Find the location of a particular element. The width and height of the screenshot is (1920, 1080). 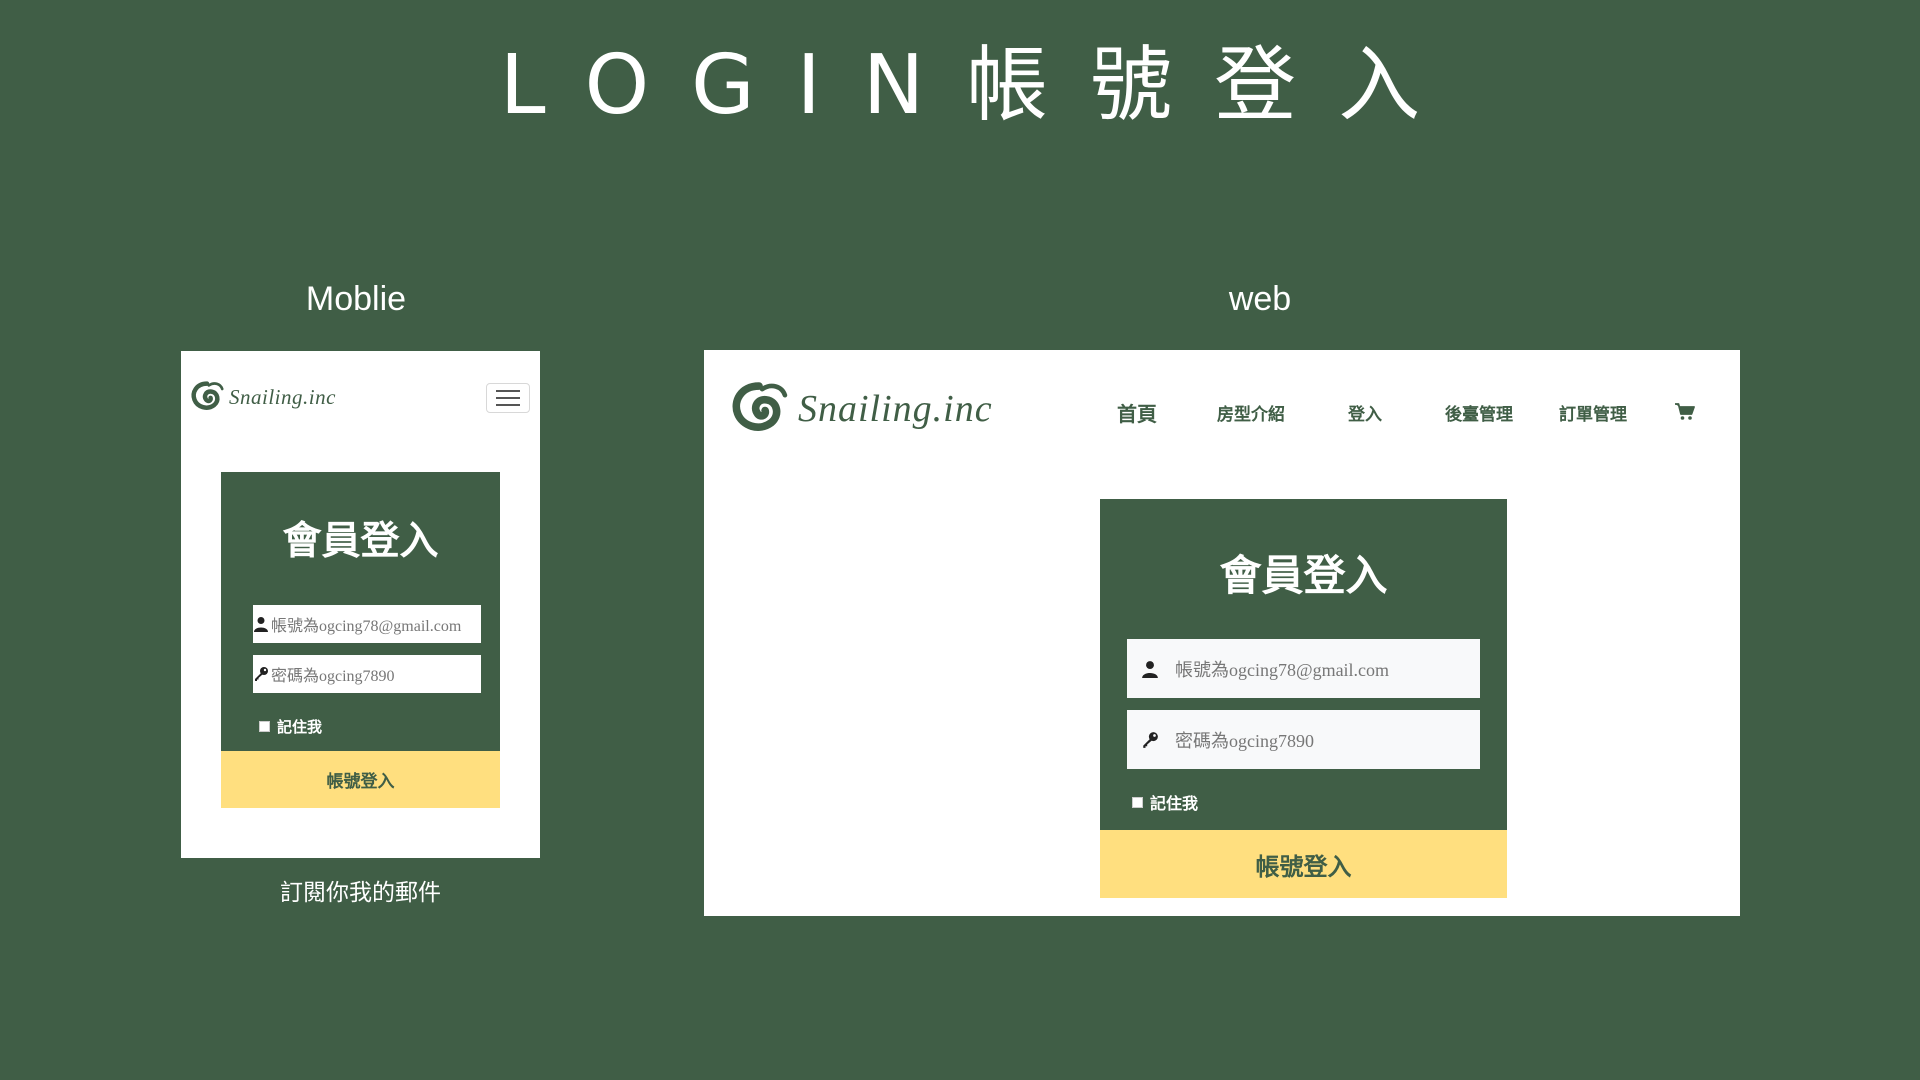

nav-item-login: 登入 is located at coordinates (1365, 412).